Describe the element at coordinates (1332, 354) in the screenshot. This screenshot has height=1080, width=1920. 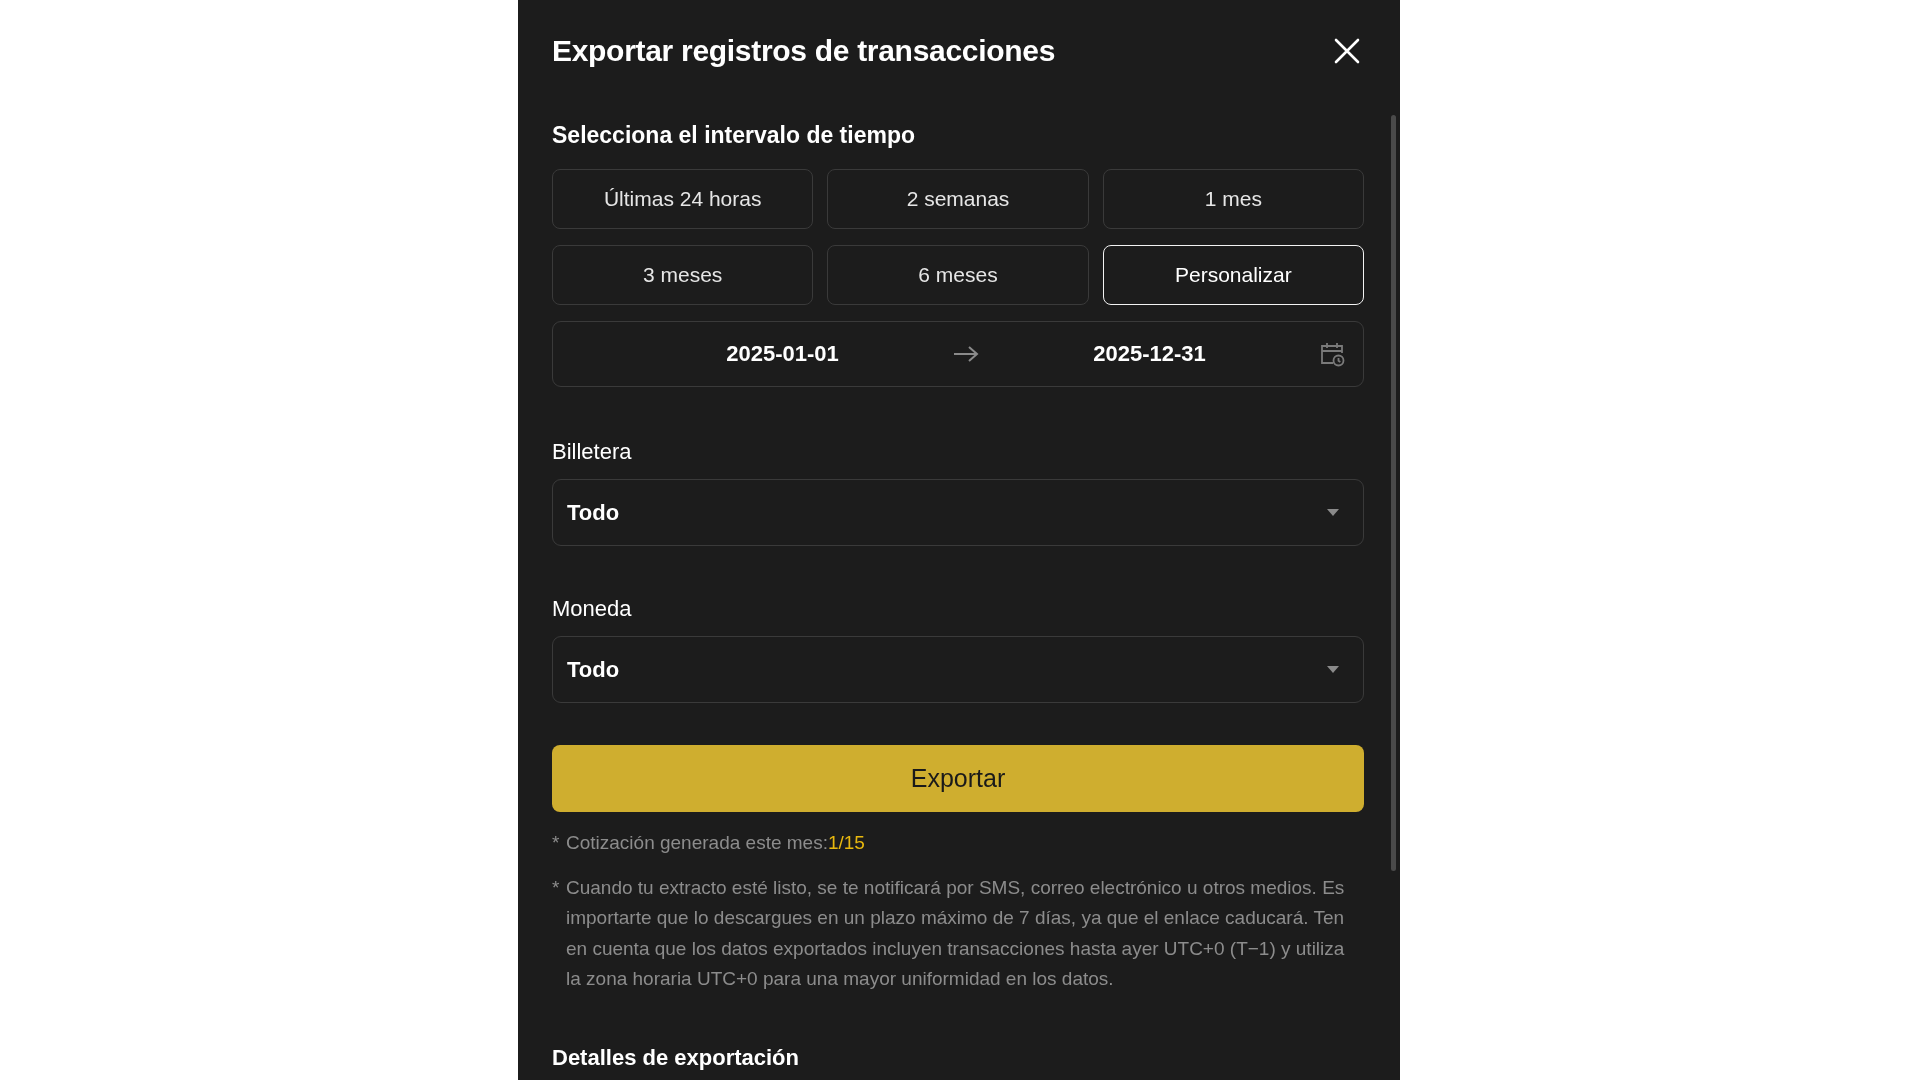
I see `calendar-icon` at that location.